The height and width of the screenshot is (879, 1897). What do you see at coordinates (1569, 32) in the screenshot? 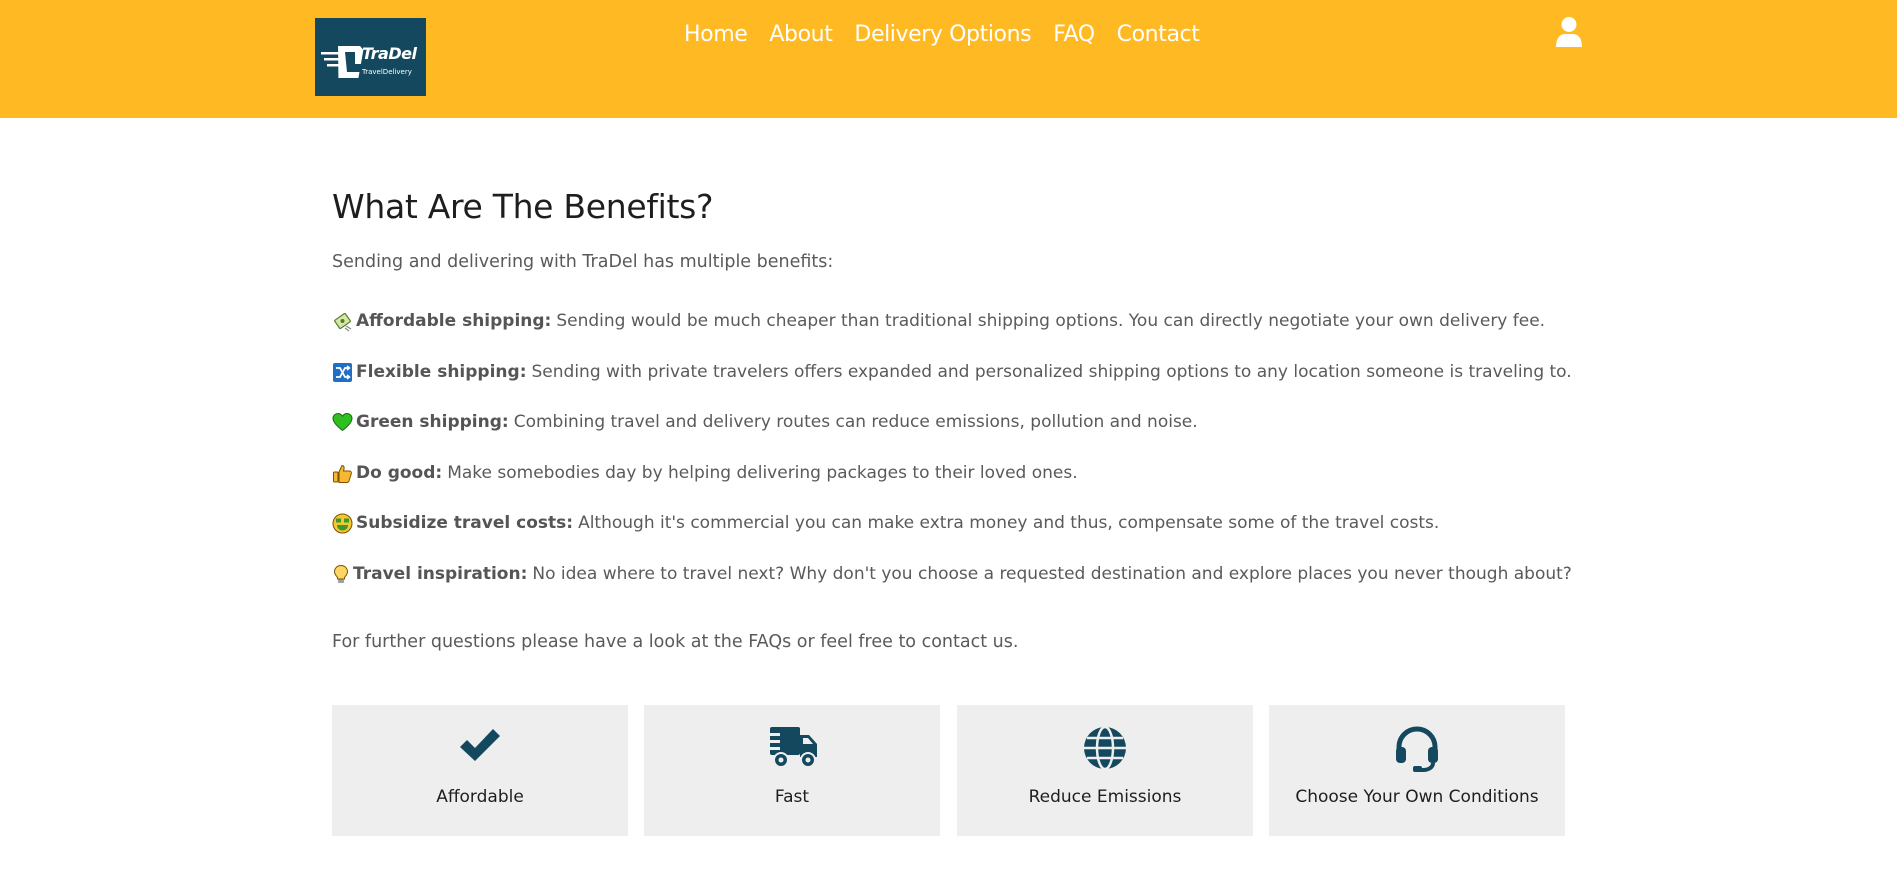
I see `user-icon` at bounding box center [1569, 32].